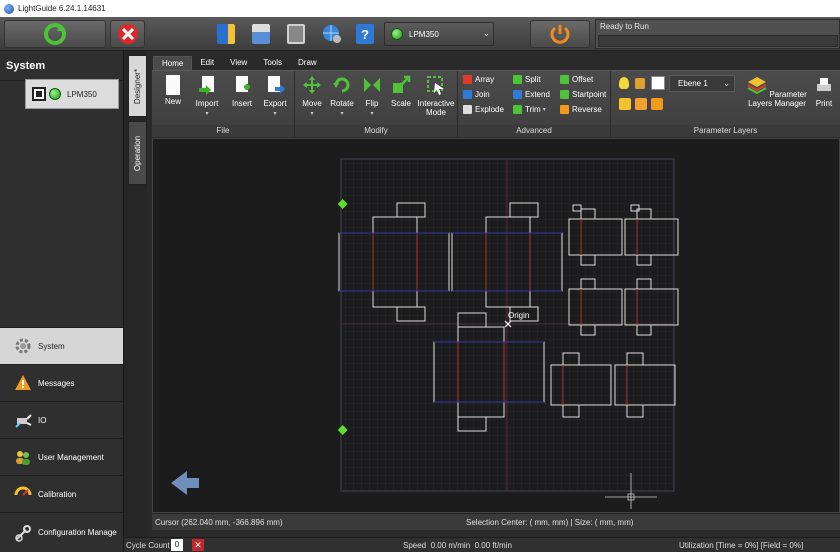 This screenshot has height=552, width=840. I want to click on panel-title: System, so click(61, 66).